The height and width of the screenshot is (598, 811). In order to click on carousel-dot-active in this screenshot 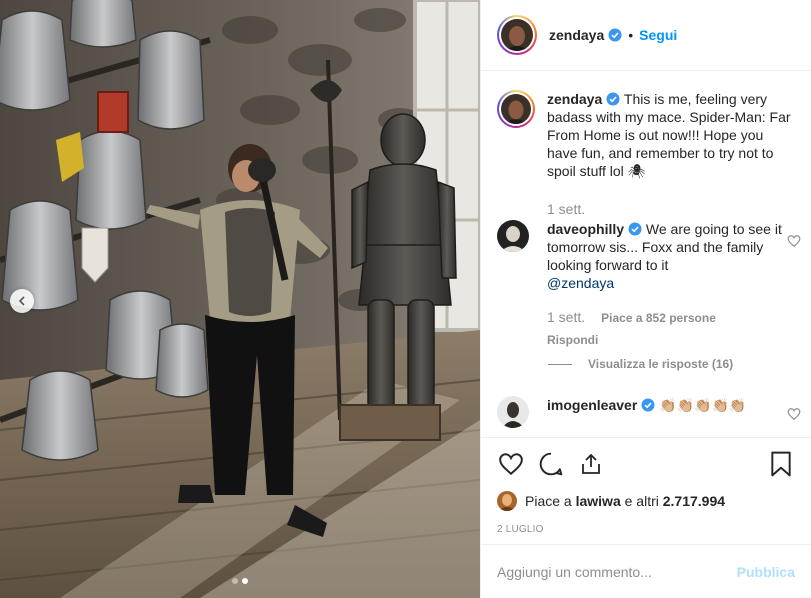, I will do `click(245, 581)`.